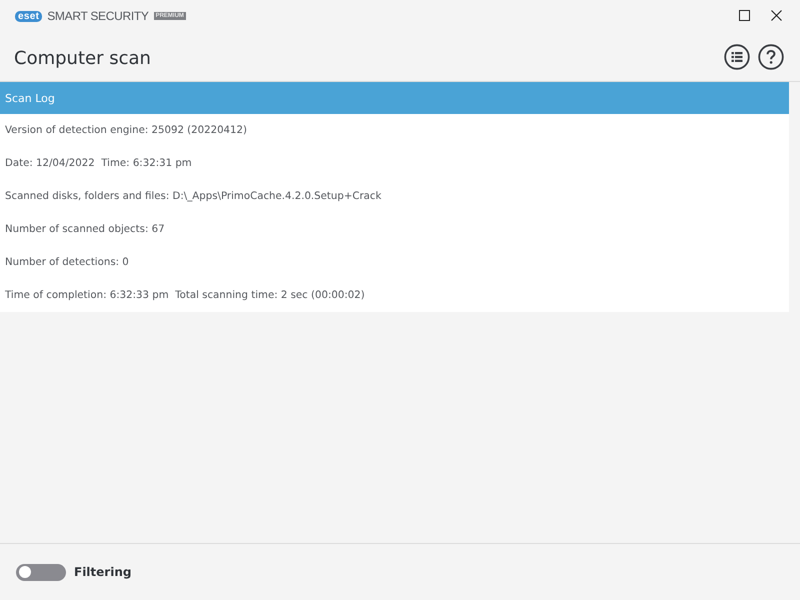 This screenshot has height=600, width=800. I want to click on log-line: Version of detection engine: 25092 (20220412), so click(126, 130).